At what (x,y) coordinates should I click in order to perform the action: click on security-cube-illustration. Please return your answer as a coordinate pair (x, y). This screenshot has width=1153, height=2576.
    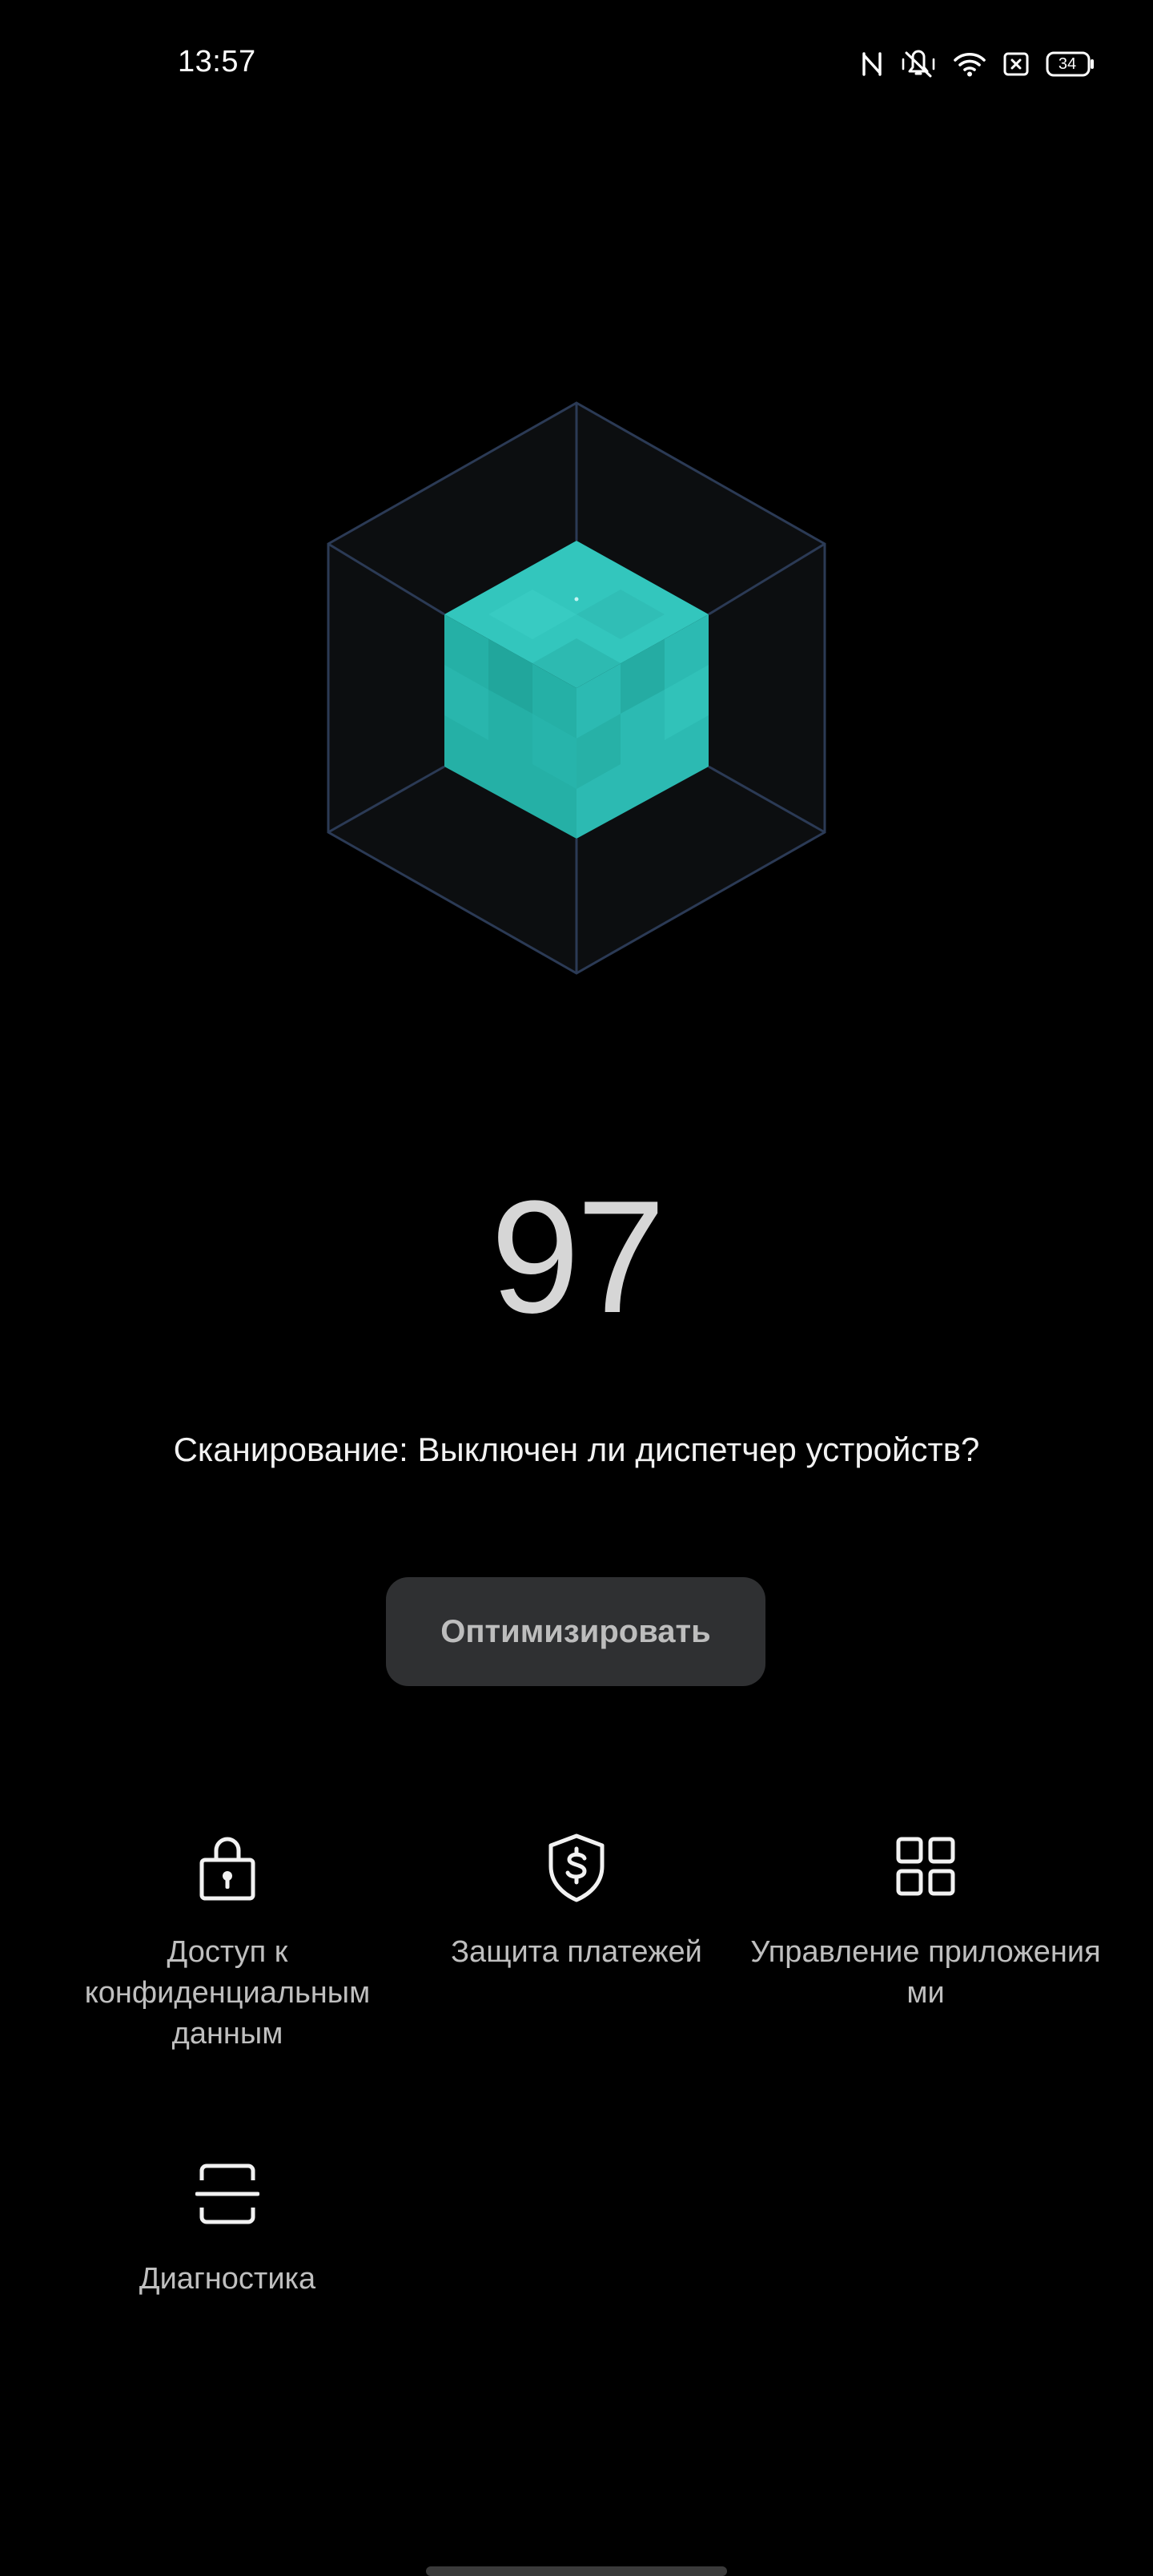
    Looking at the image, I should click on (576, 692).